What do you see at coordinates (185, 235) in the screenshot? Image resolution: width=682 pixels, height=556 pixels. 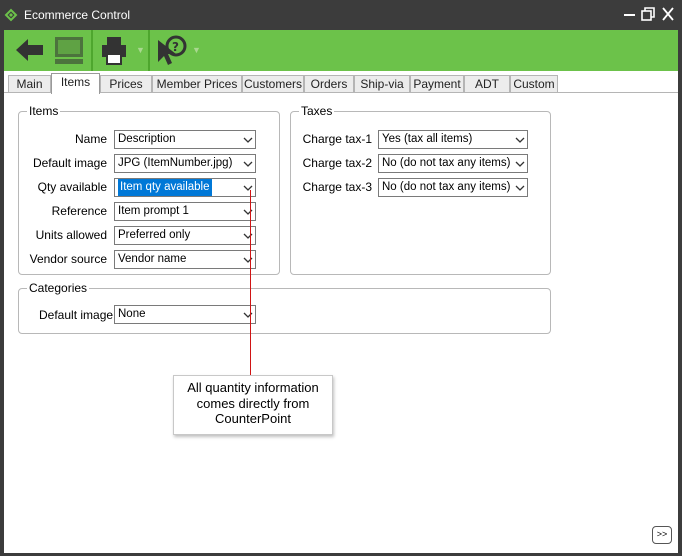 I see `units-allowed-select: Preferred only` at bounding box center [185, 235].